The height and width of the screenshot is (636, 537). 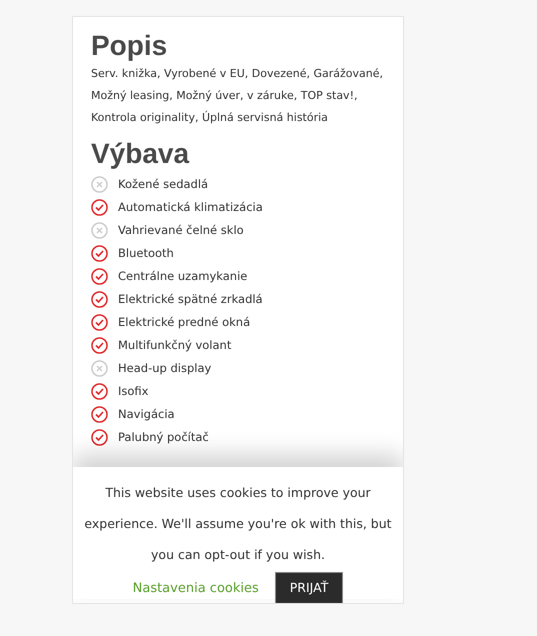 What do you see at coordinates (165, 368) in the screenshot?
I see `feature-label: Head-up display` at bounding box center [165, 368].